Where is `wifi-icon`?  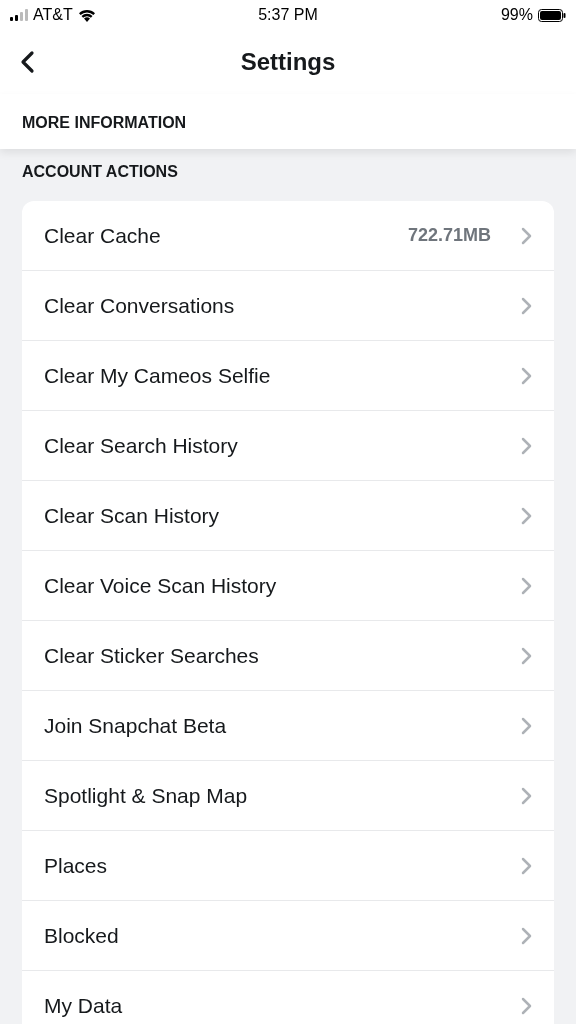 wifi-icon is located at coordinates (86, 15).